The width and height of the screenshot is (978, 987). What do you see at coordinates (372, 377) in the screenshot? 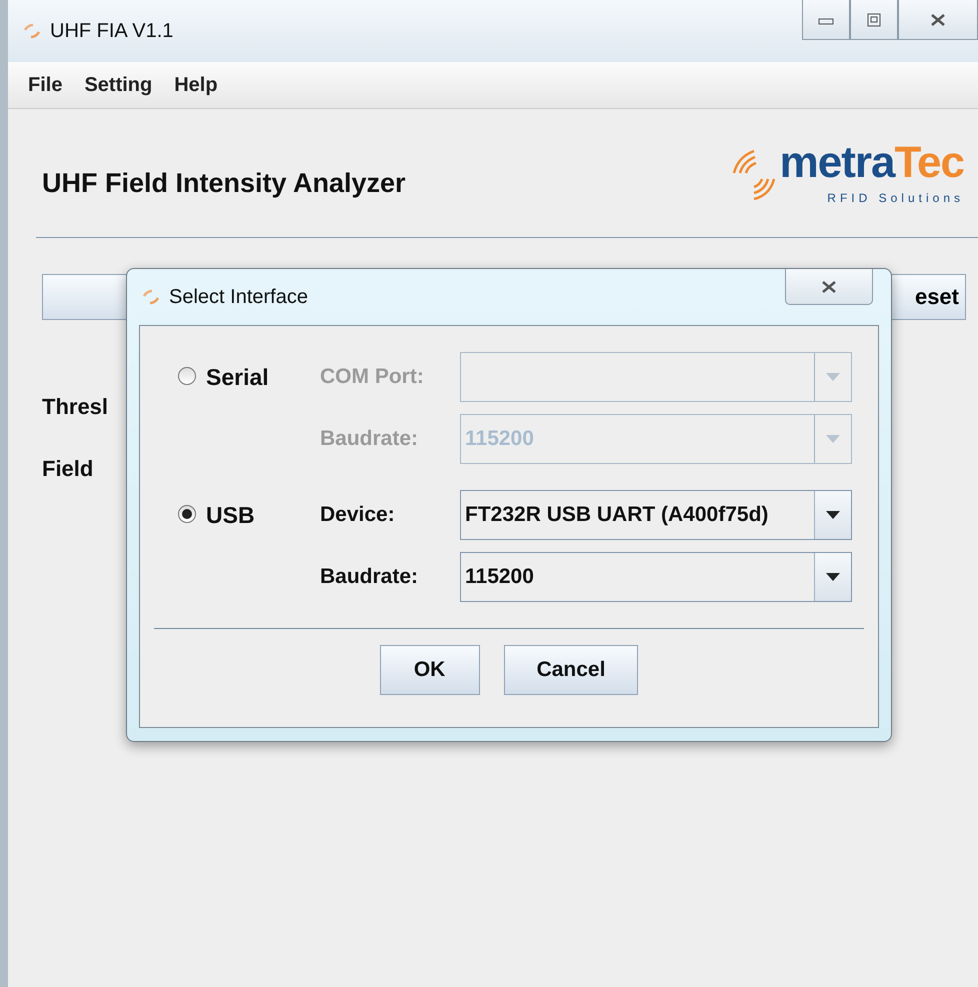
I see `field-label: COM Port:` at bounding box center [372, 377].